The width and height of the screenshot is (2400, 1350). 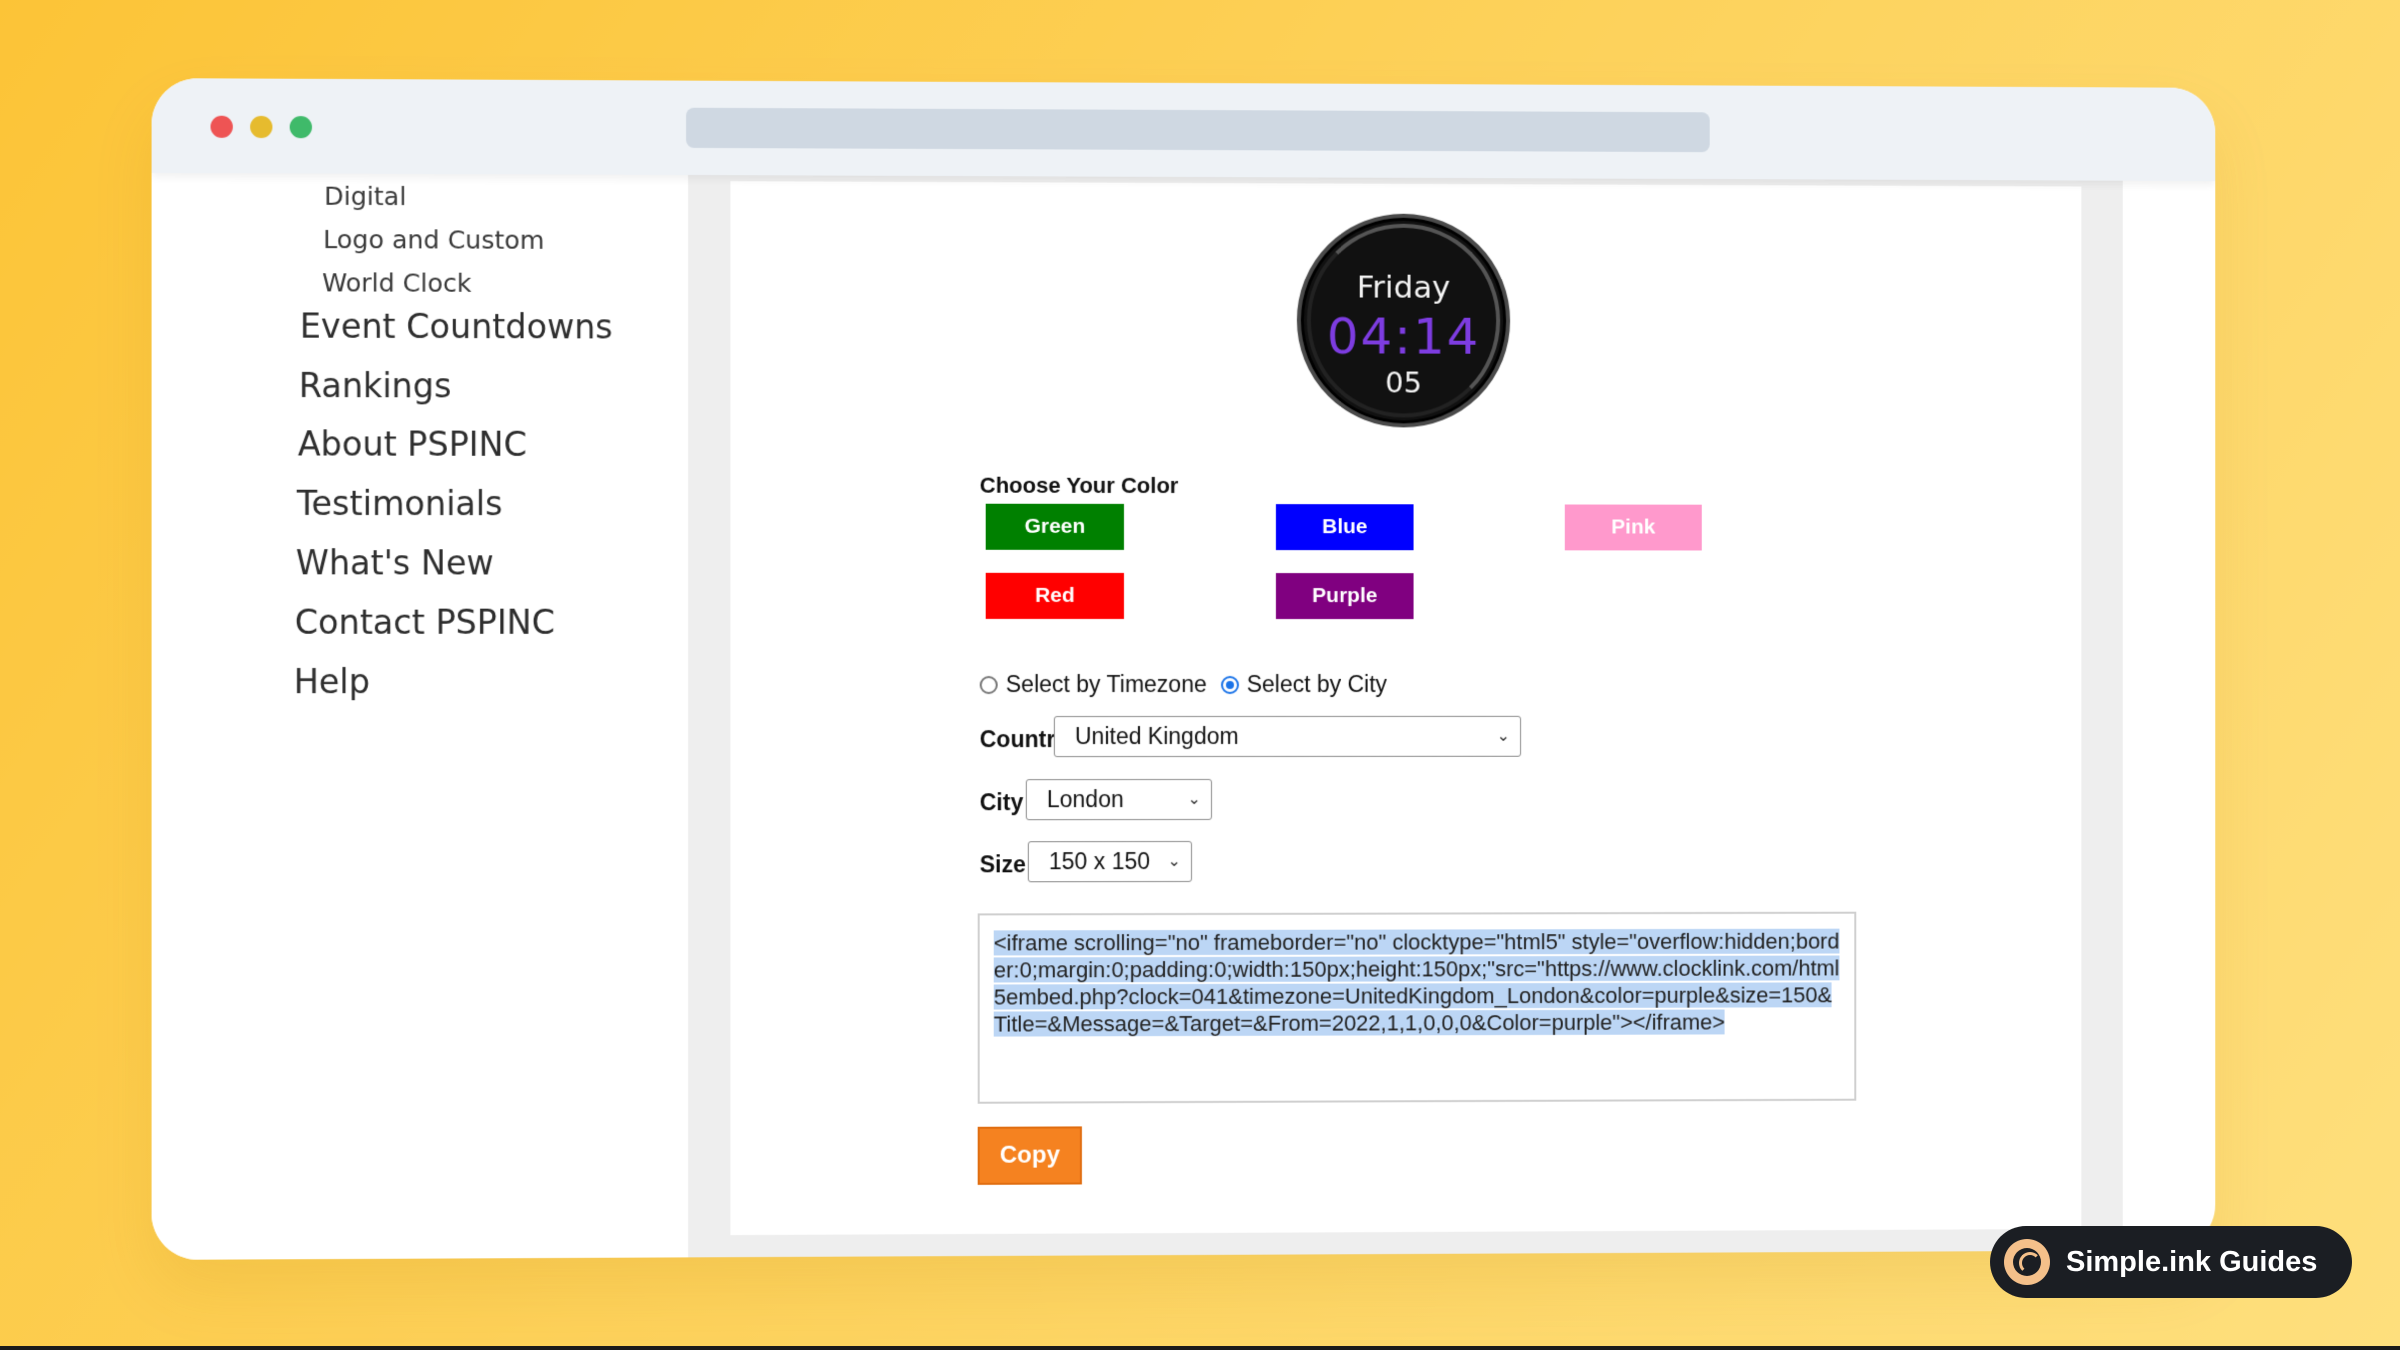 What do you see at coordinates (1002, 864) in the screenshot?
I see `size-label: Size` at bounding box center [1002, 864].